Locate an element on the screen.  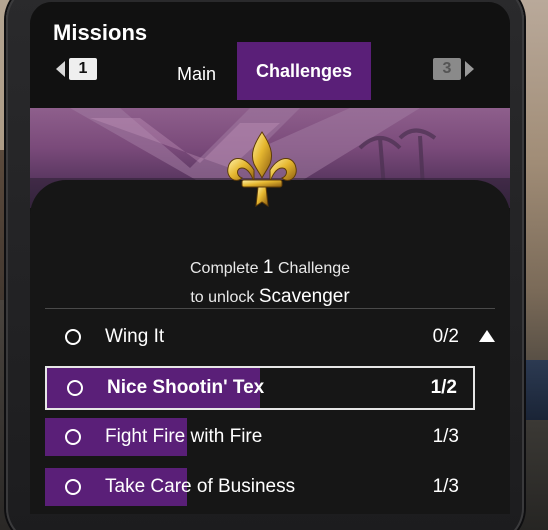
tab-navigation: 1 Main Challenges 3 is located at coordinates (270, 71).